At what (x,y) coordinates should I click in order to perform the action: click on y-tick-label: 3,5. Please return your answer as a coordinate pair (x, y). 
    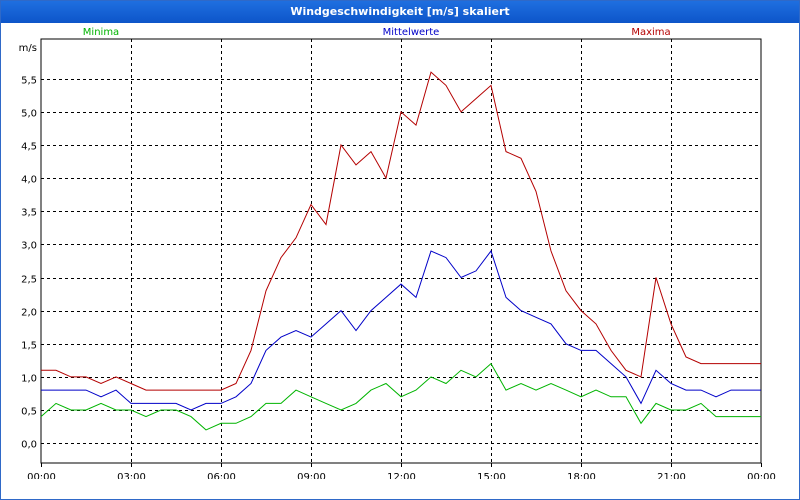
    Looking at the image, I should click on (29, 213).